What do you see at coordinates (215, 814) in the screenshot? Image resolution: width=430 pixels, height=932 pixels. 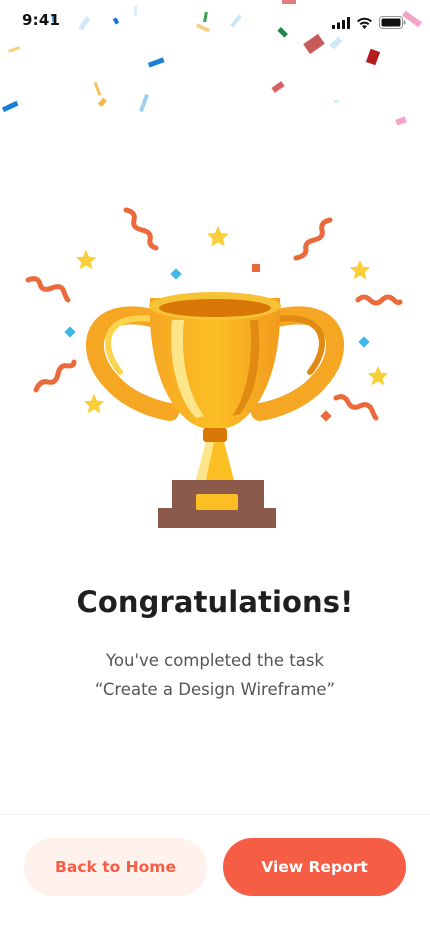 I see `bottom-divider` at bounding box center [215, 814].